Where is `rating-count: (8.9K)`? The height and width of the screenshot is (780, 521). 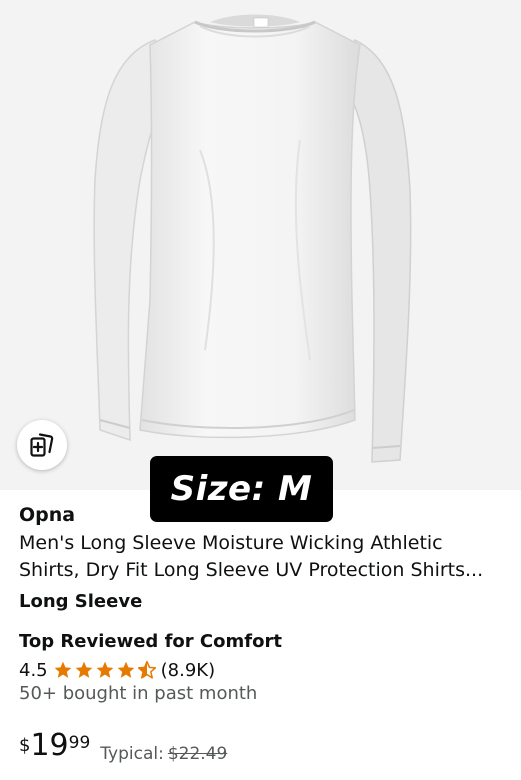
rating-count: (8.9K) is located at coordinates (188, 670).